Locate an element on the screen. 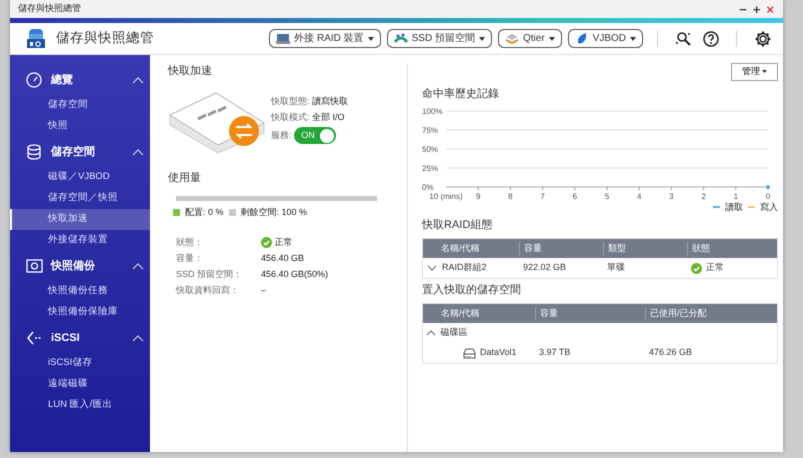  section-title: 快取加速 is located at coordinates (190, 71).